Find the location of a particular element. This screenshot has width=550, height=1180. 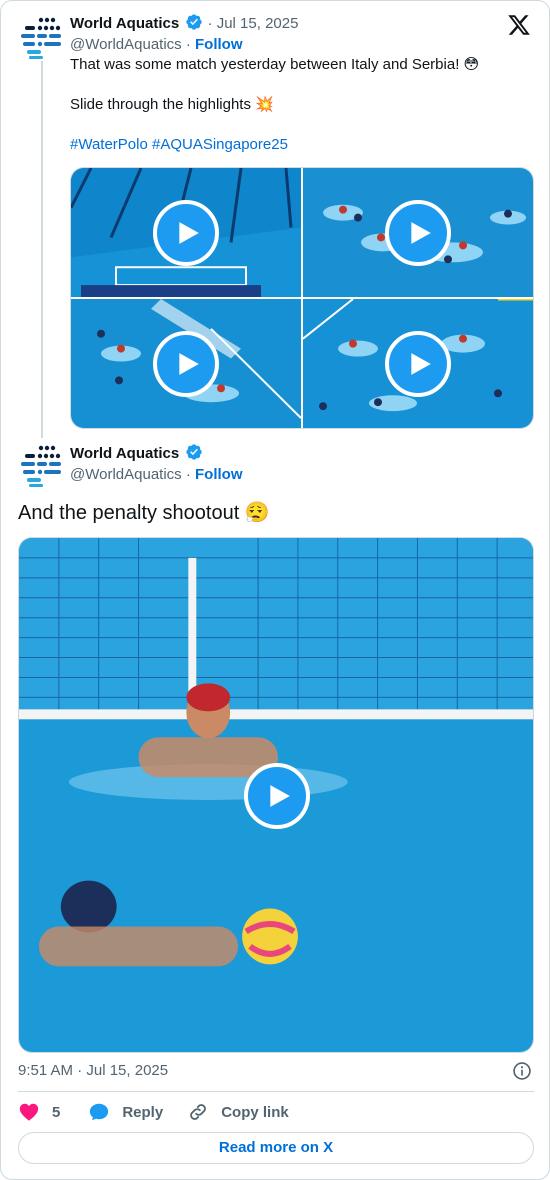

quoted-tweet-handle-row: @WorldAquatics · Follow is located at coordinates (156, 45).